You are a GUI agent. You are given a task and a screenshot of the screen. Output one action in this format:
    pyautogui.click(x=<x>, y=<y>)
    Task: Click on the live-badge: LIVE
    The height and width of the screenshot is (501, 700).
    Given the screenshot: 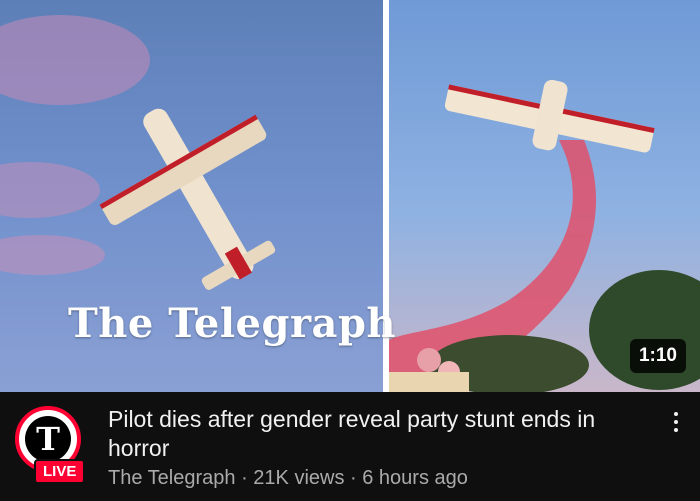 What is the action you would take?
    pyautogui.click(x=60, y=471)
    